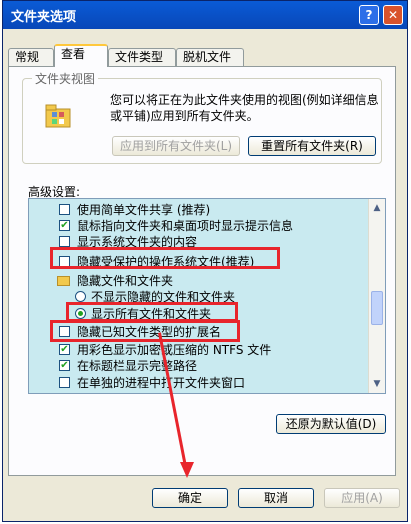 Image resolution: width=411 pixels, height=524 pixels. What do you see at coordinates (63, 281) in the screenshot?
I see `folder-icon` at bounding box center [63, 281].